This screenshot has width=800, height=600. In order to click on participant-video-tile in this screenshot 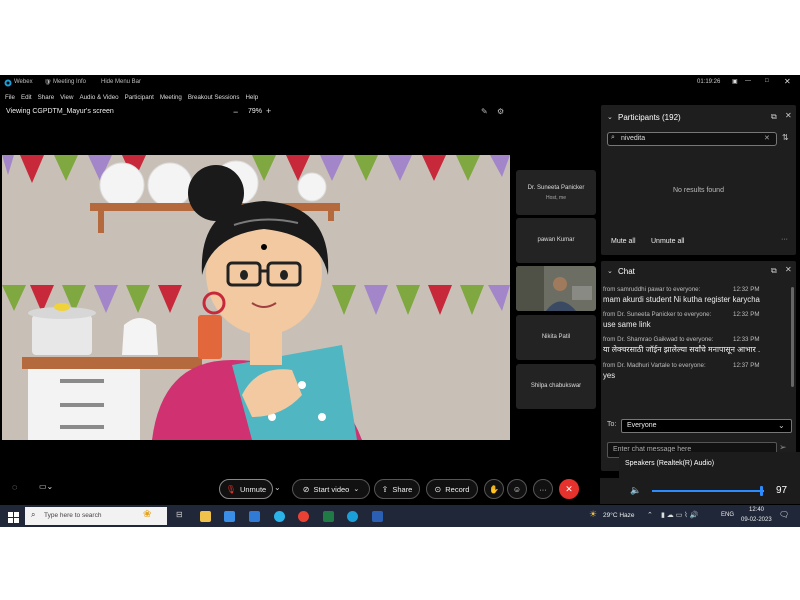, I will do `click(556, 288)`.